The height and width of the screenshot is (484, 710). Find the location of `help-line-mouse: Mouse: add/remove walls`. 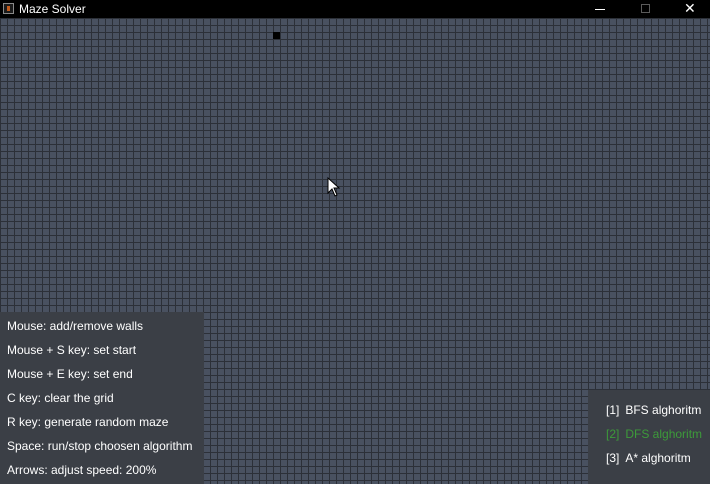

help-line-mouse: Mouse: add/remove walls is located at coordinates (75, 326).